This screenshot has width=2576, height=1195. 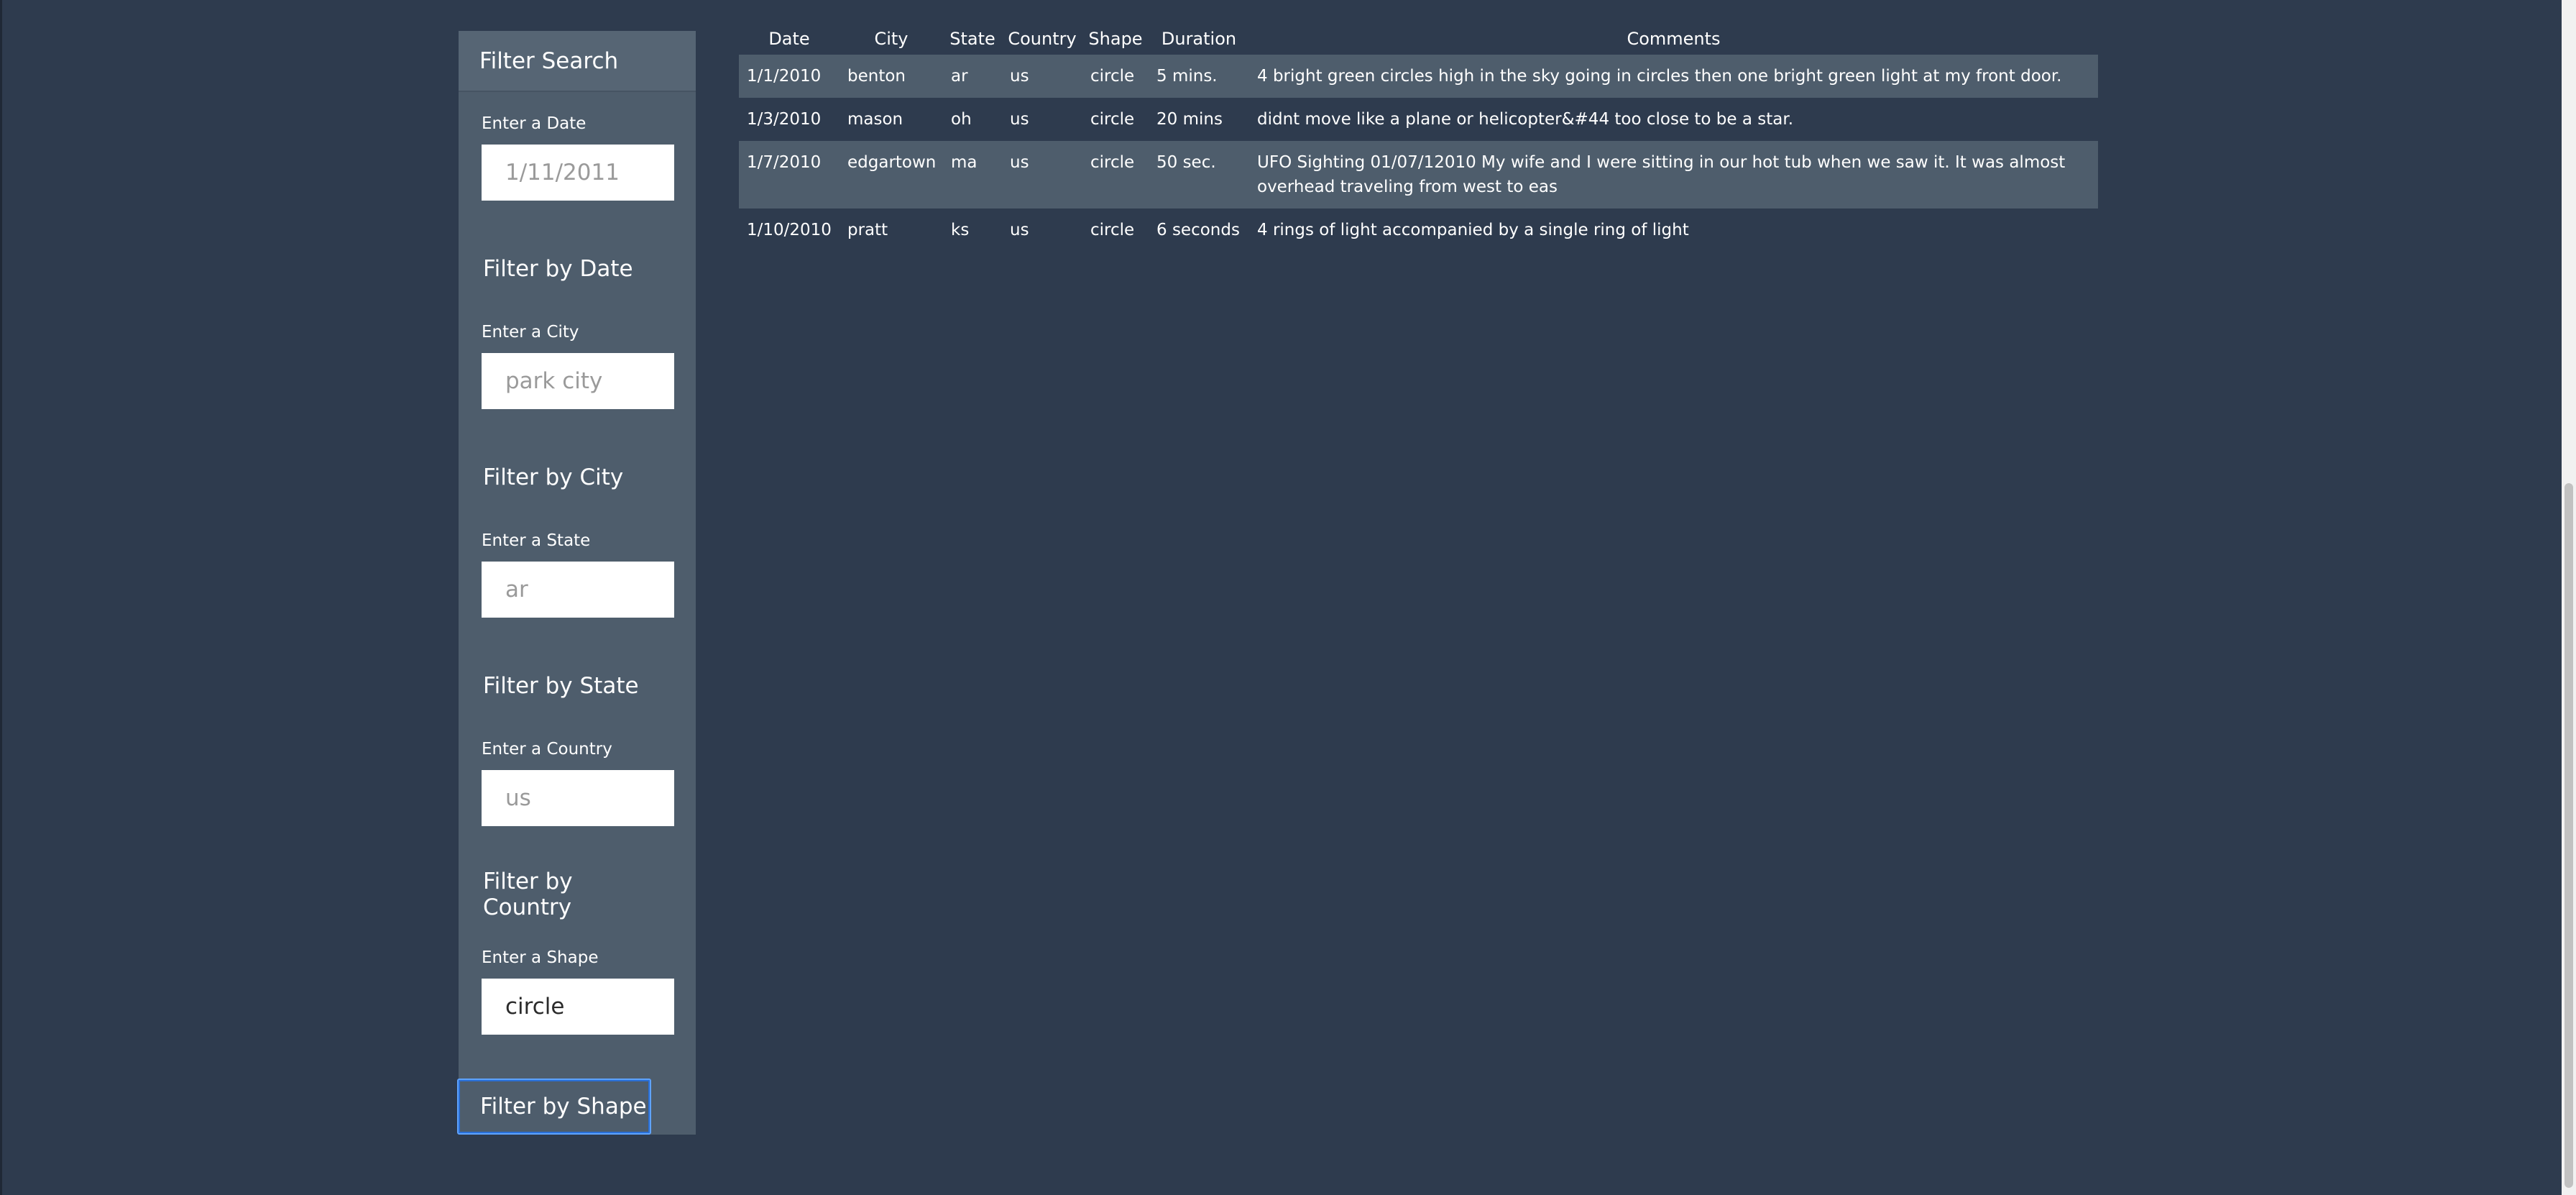 I want to click on cell-city: mason, so click(x=875, y=120).